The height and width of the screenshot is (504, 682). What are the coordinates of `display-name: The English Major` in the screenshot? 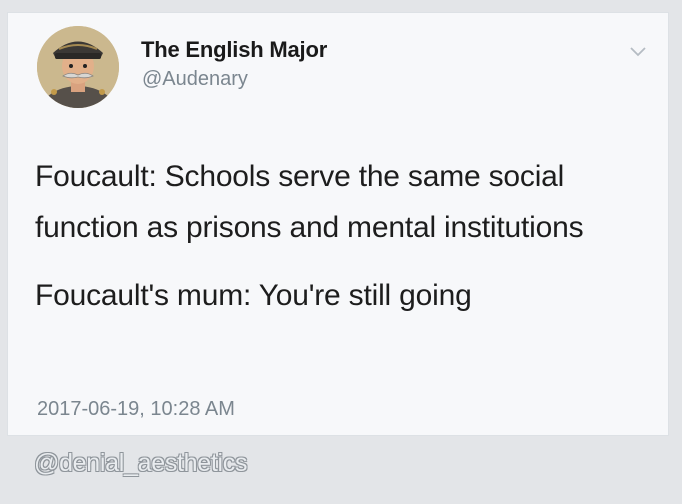 It's located at (234, 50).